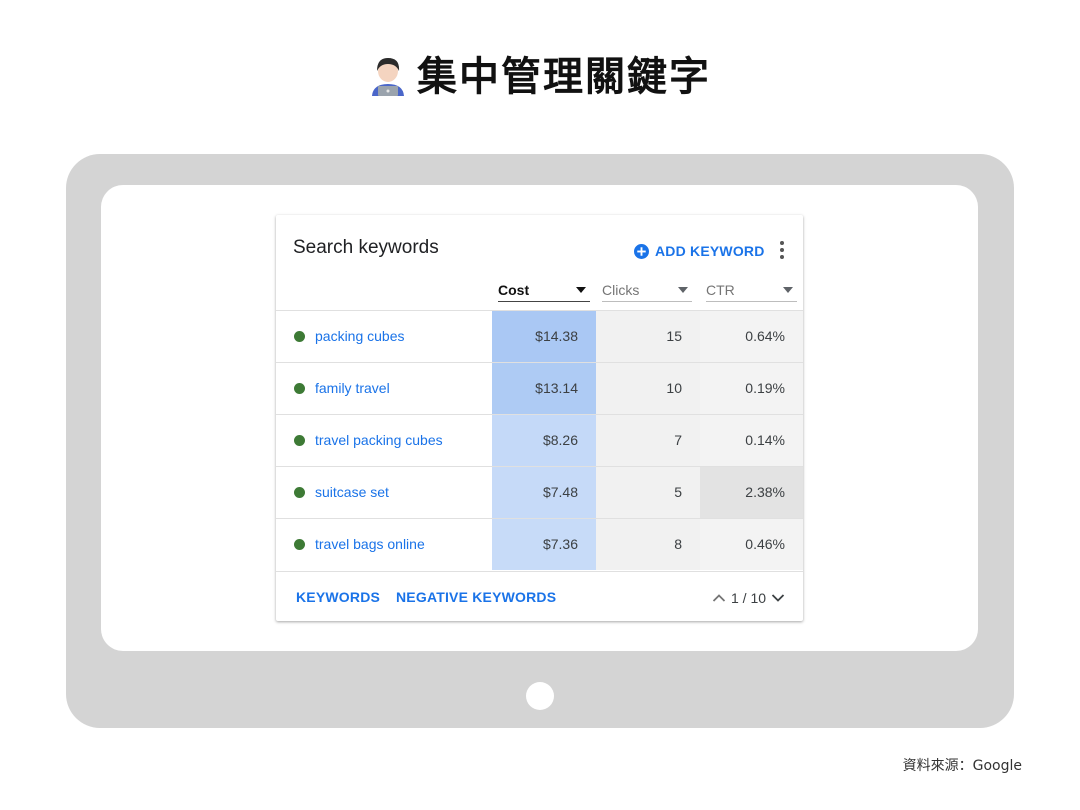  I want to click on cost-cell: $13.14, so click(544, 388).